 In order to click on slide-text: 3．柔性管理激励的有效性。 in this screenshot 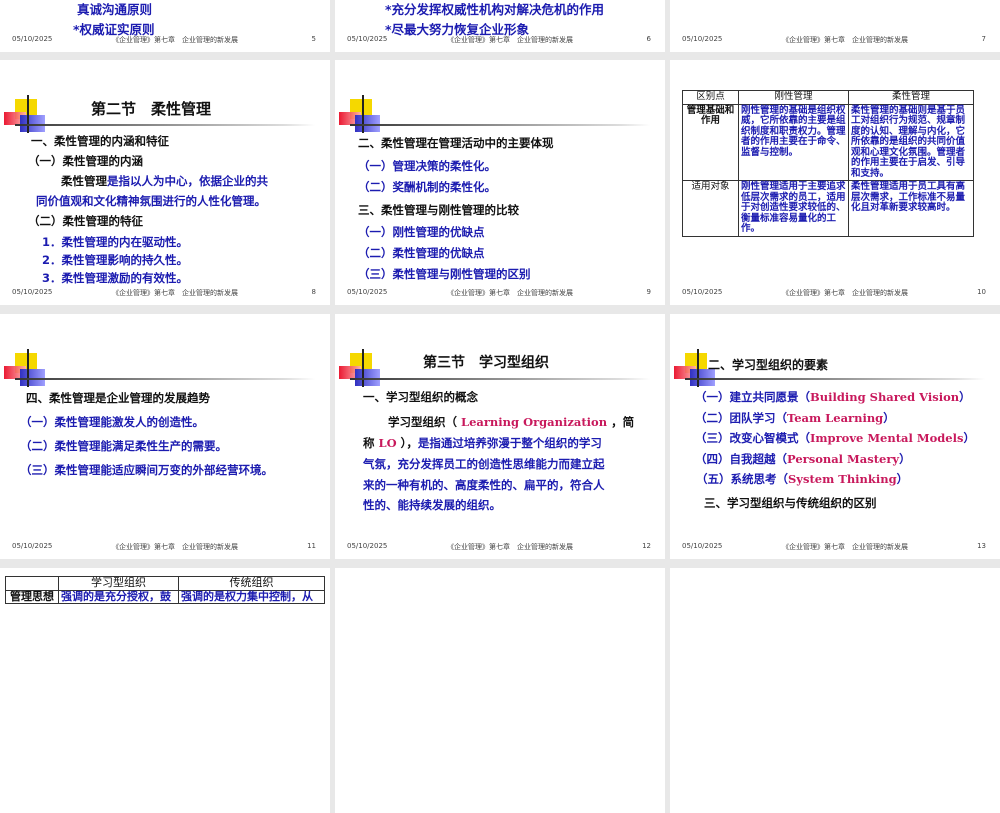, I will do `click(115, 278)`.